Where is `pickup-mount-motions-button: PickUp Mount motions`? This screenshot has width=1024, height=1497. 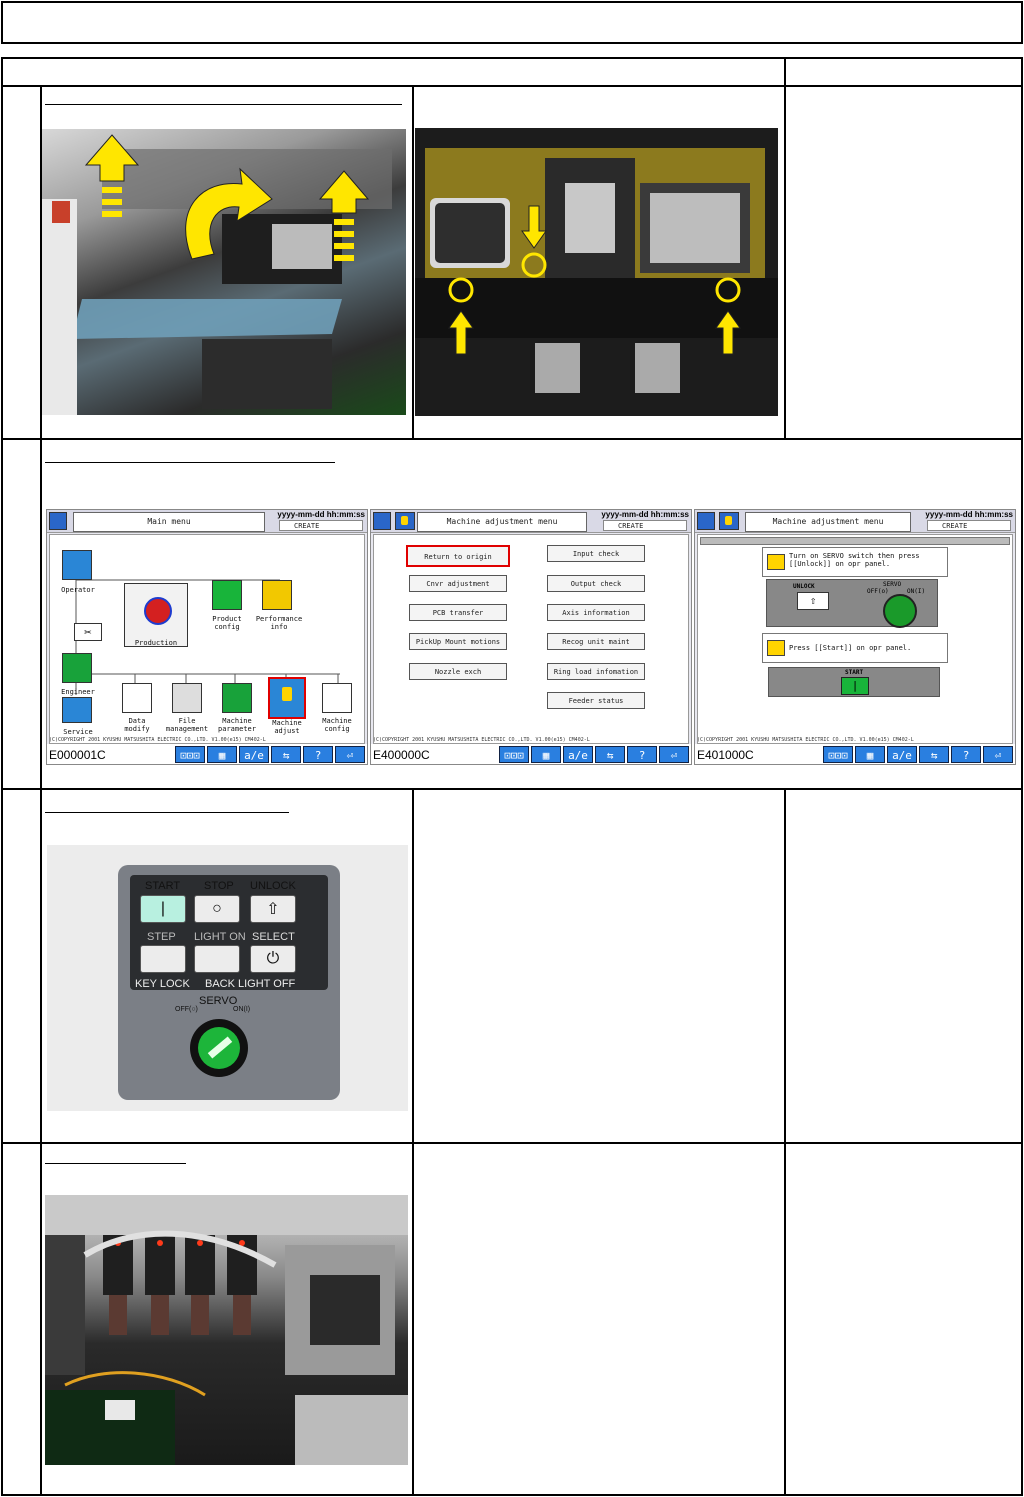
pickup-mount-motions-button: PickUp Mount motions is located at coordinates (458, 641).